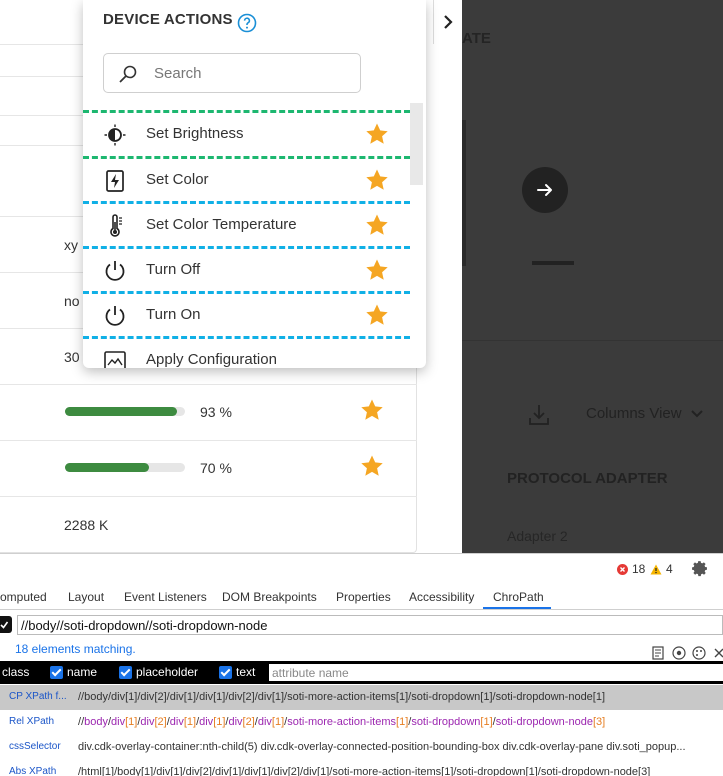  Describe the element at coordinates (441, 597) in the screenshot. I see `tab-accessibility: Accessibility` at that location.